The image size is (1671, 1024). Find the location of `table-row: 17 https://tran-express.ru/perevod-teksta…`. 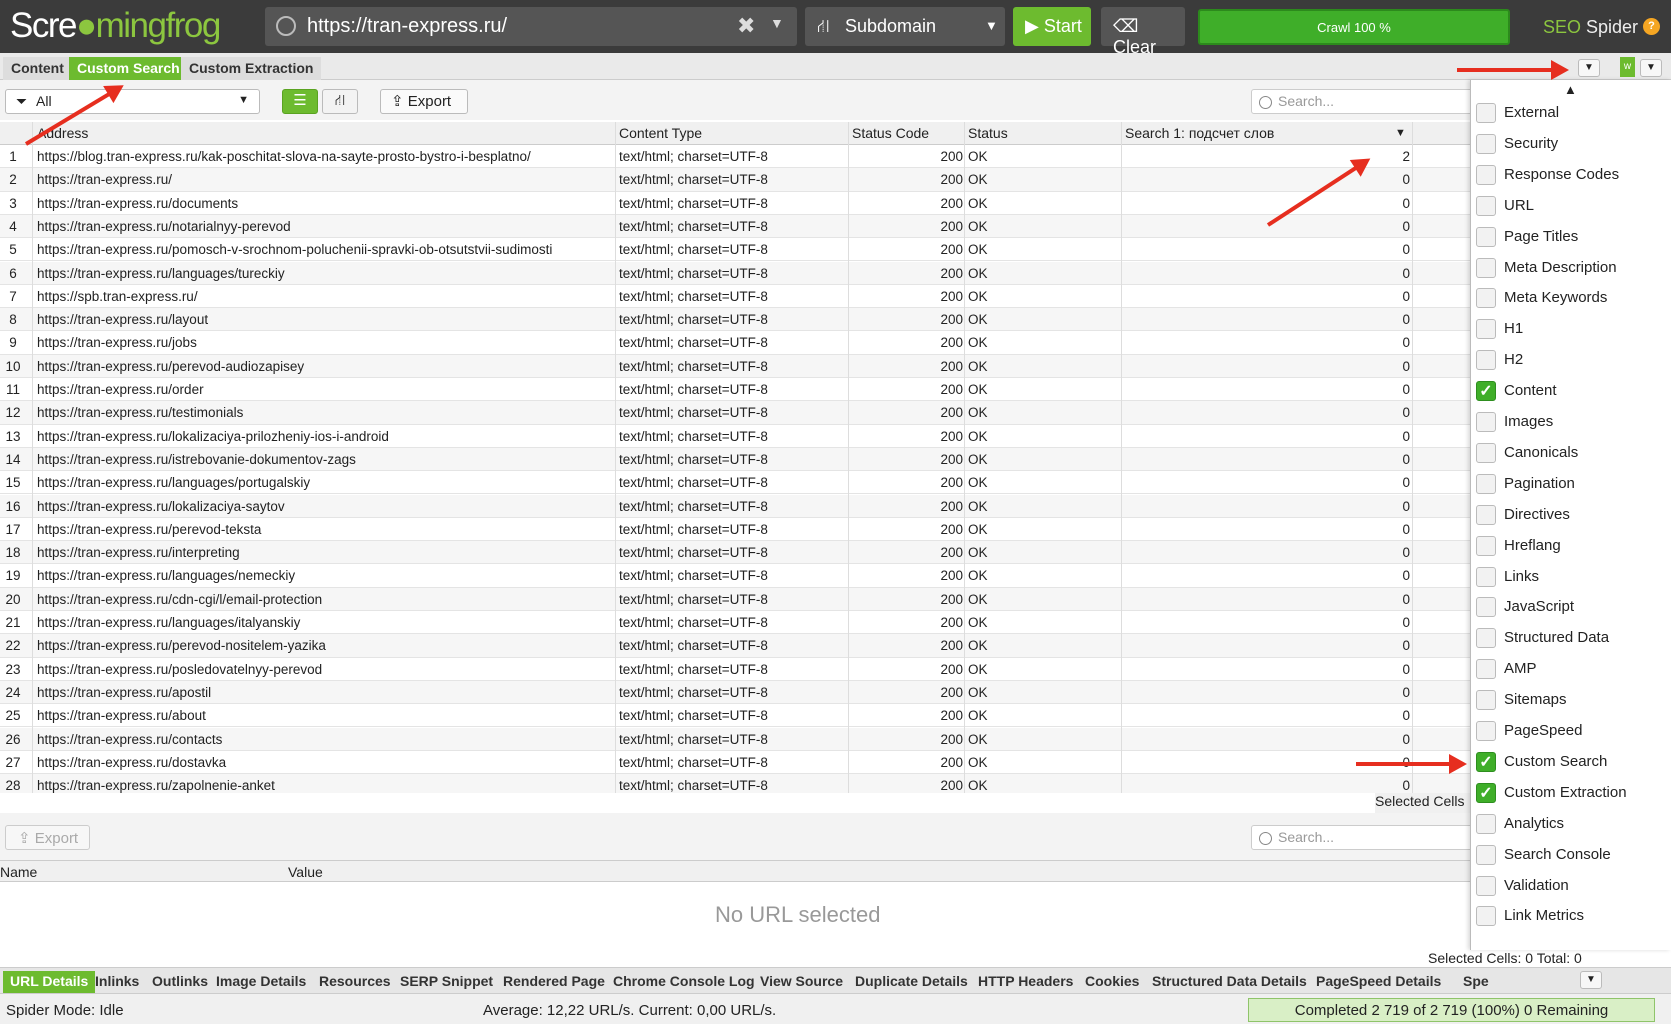

table-row: 17 https://tran-express.ru/perevod-teksta… is located at coordinates (735, 530).